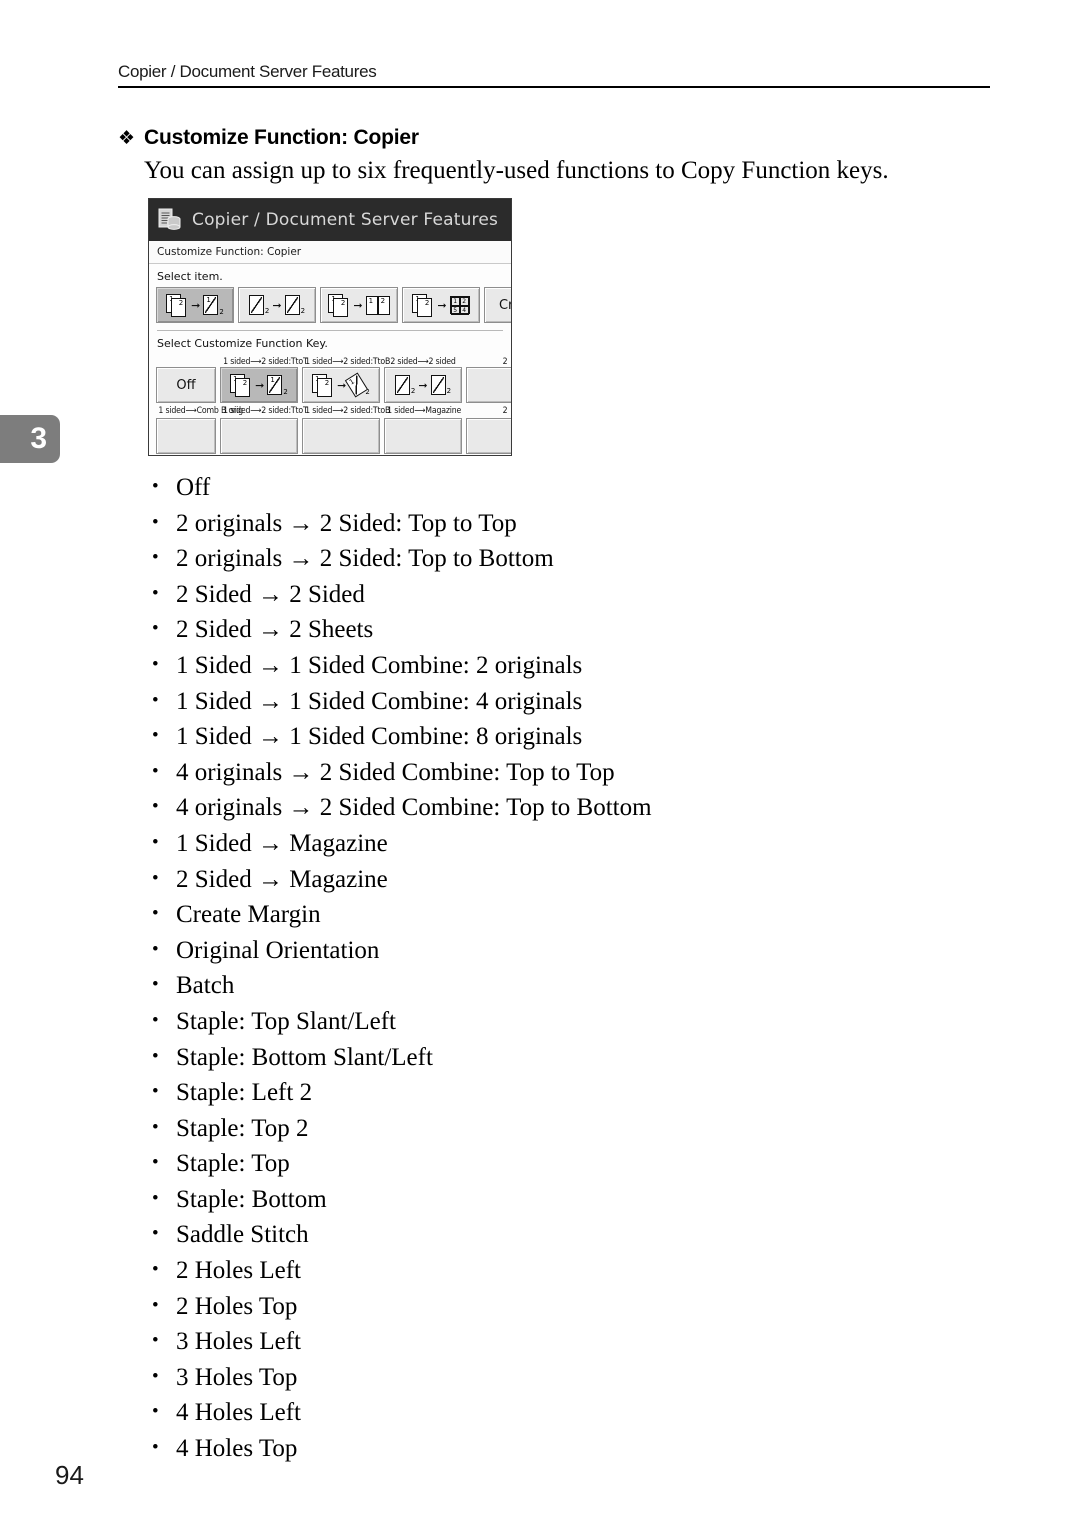 This screenshot has width=1080, height=1526. What do you see at coordinates (185, 362) in the screenshot?
I see `label-spacer` at bounding box center [185, 362].